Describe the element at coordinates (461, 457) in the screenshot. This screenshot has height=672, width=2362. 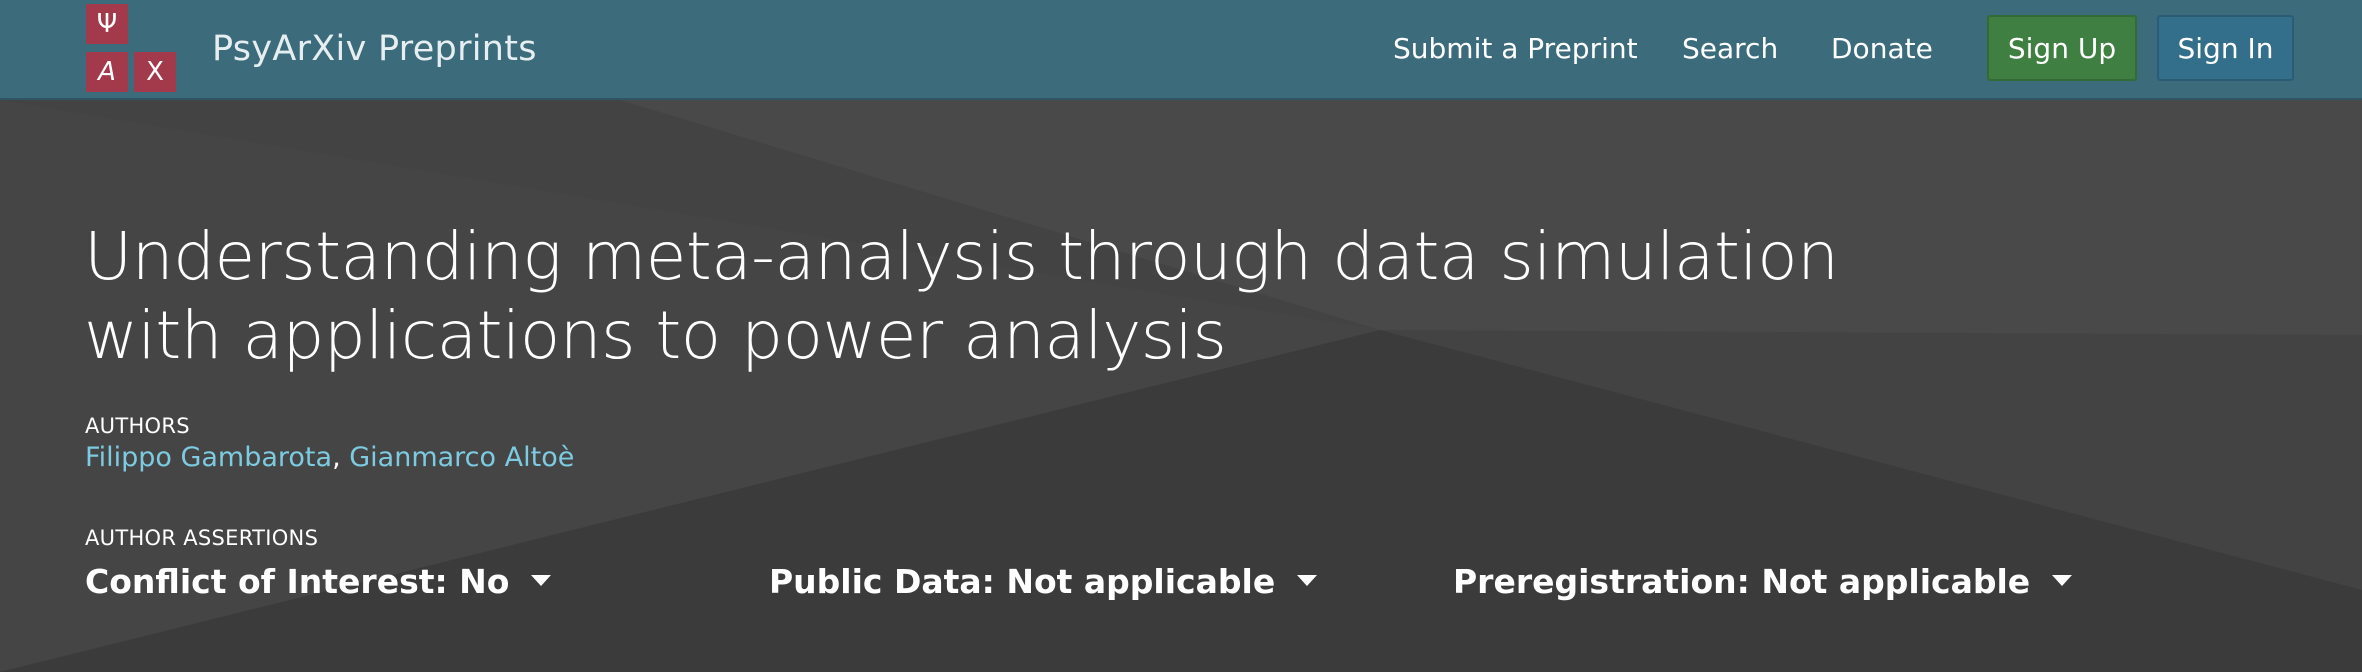
I see `author-link: Gianmarco Altoè` at that location.